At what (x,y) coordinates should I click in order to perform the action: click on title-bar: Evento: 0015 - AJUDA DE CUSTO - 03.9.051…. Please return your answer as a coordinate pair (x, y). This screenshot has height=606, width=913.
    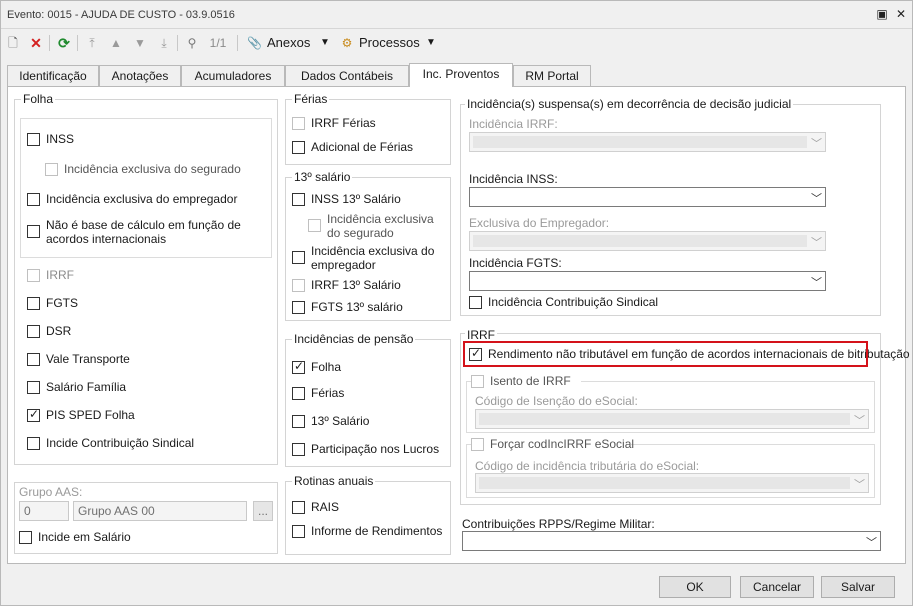
    Looking at the image, I should click on (456, 15).